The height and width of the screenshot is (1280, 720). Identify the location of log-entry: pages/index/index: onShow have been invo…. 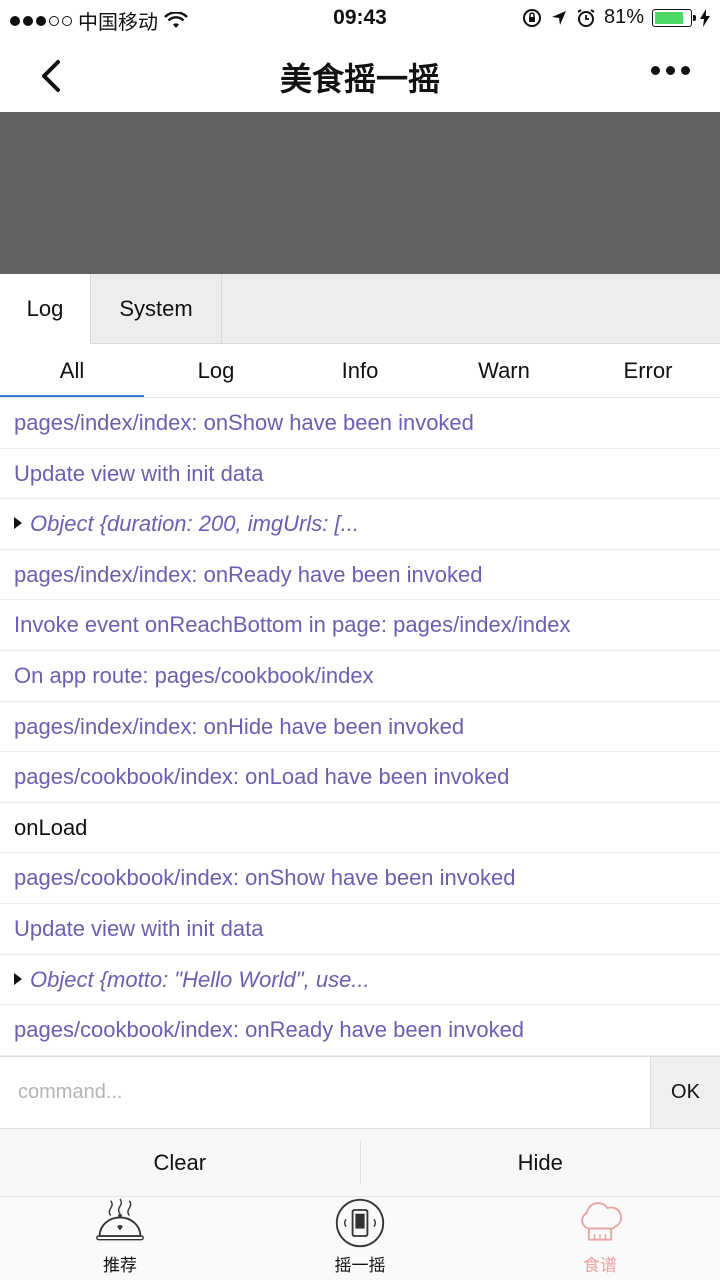
(360, 423).